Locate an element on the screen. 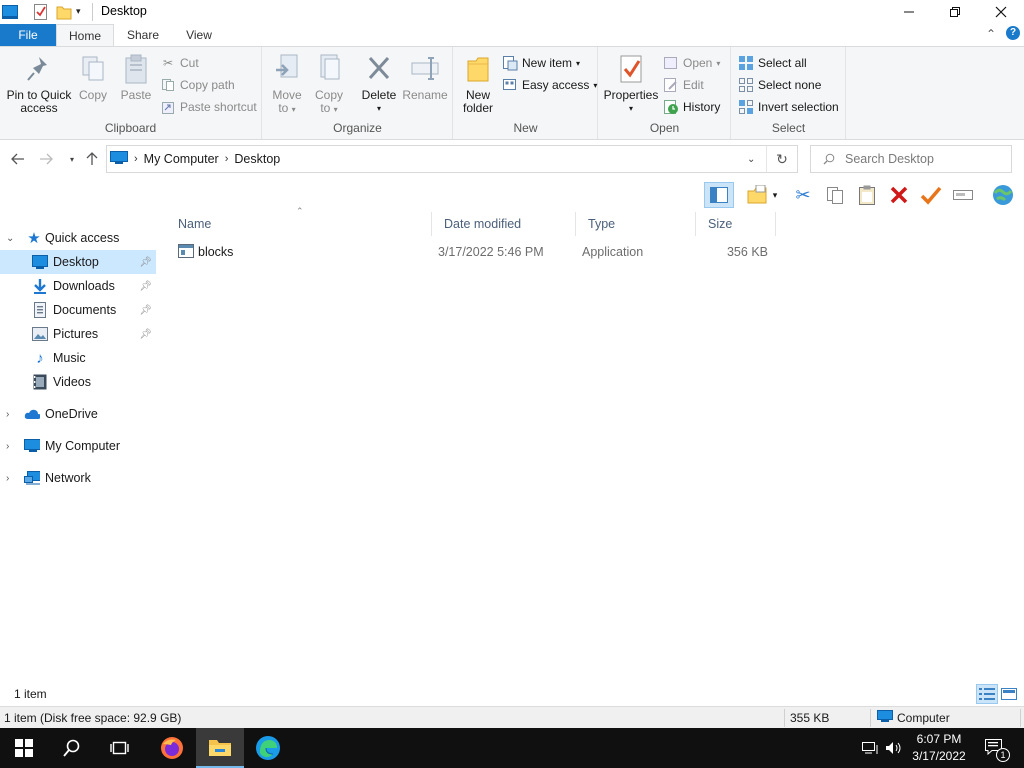 The image size is (1024, 768). ribbon-collapse-icon: ⌃ is located at coordinates (991, 34).